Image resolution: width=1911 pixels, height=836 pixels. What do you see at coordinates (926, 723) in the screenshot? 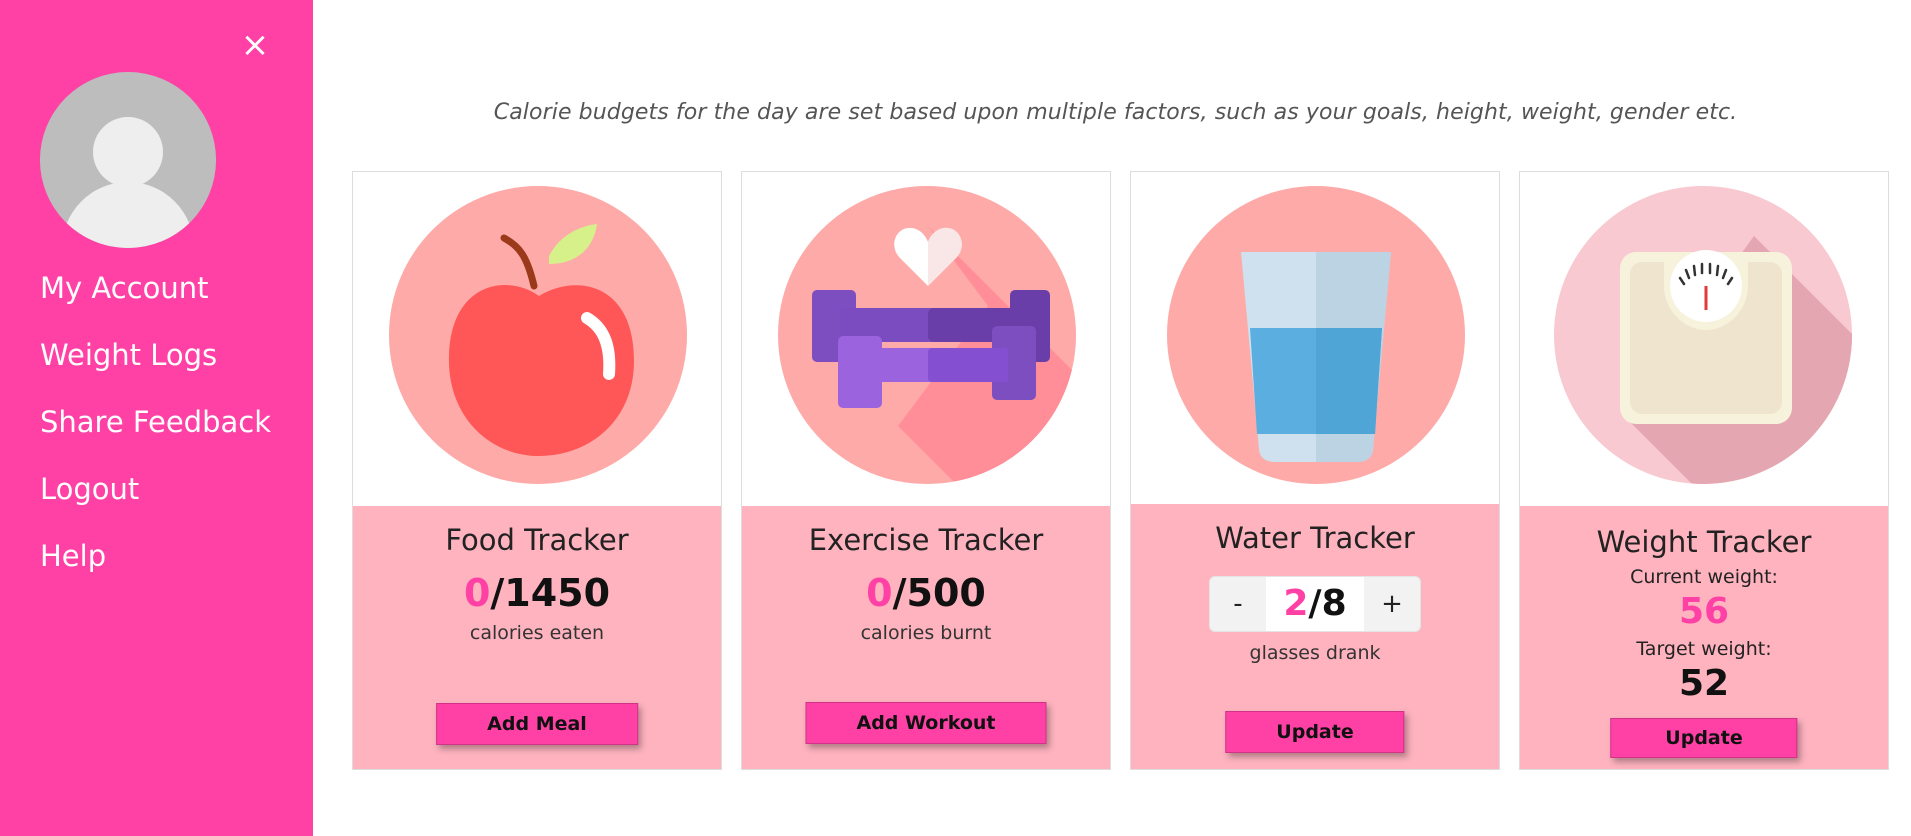
I see `add-workout-button: Add Workout` at bounding box center [926, 723].